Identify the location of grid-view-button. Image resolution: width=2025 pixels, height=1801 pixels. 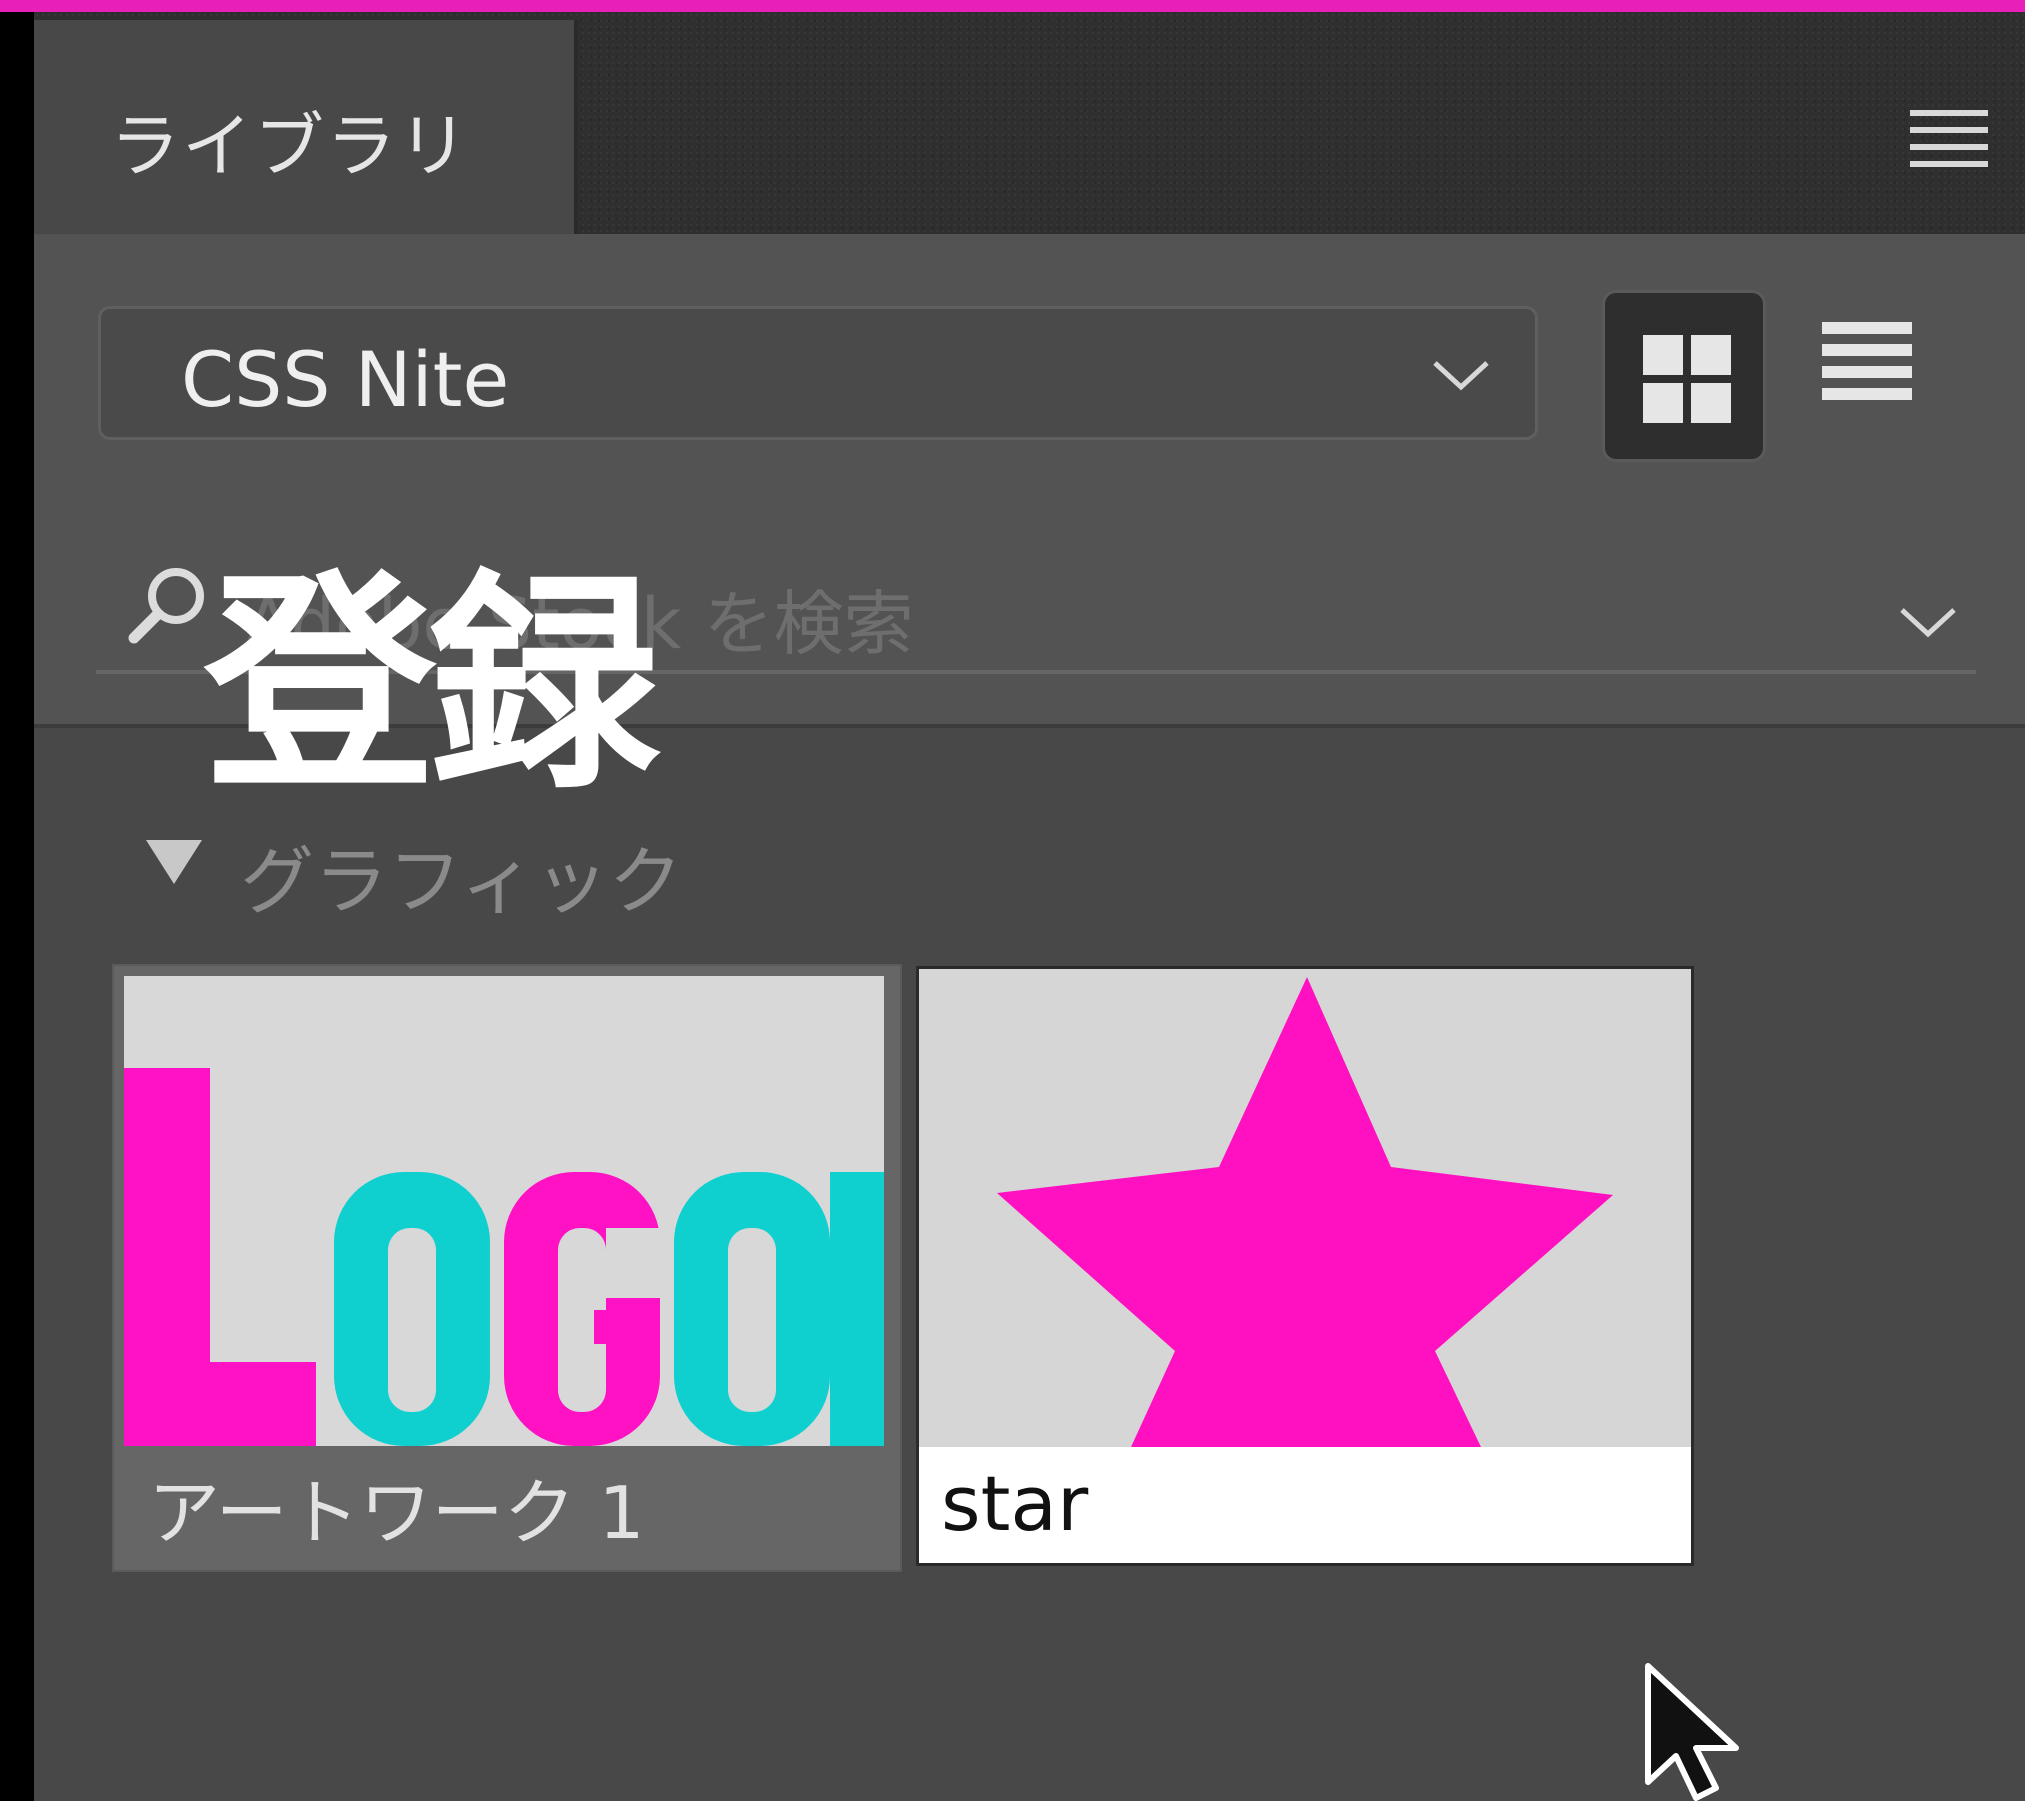
(1684, 376).